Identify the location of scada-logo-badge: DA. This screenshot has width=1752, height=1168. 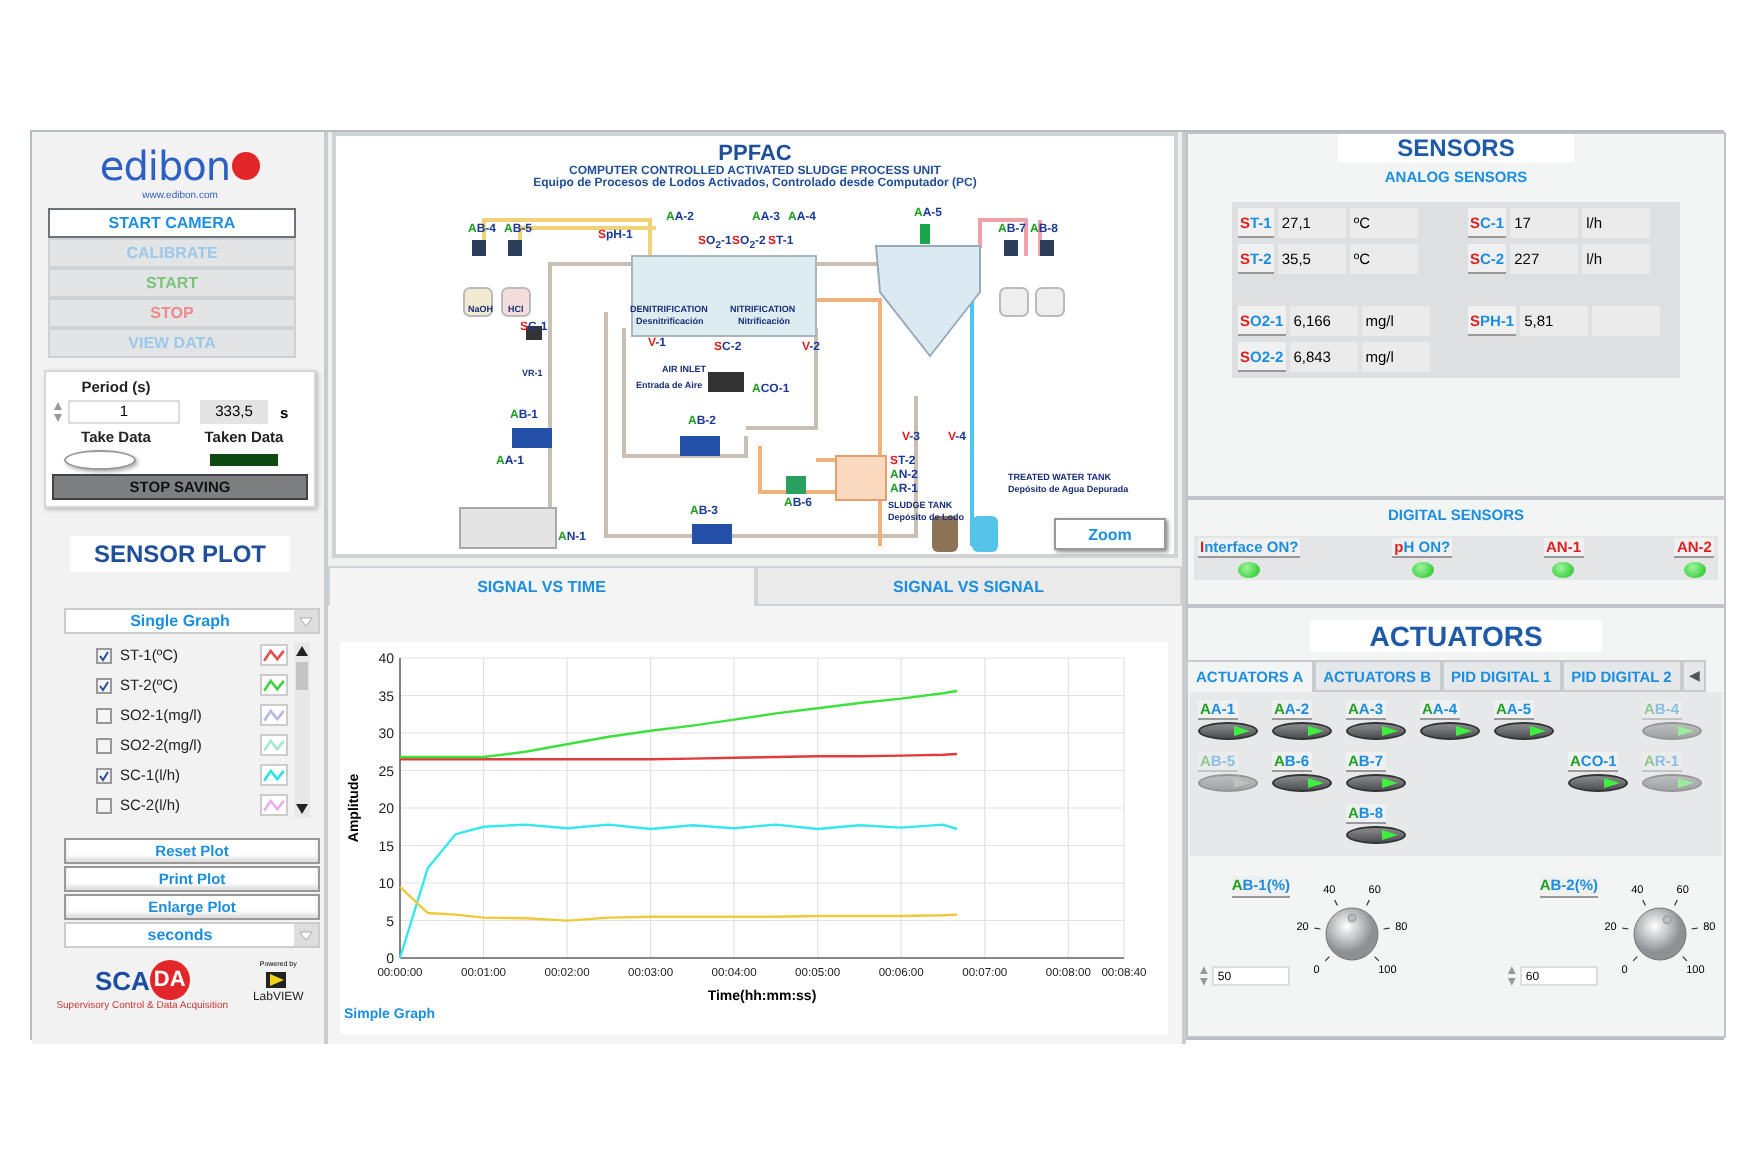
(169, 980).